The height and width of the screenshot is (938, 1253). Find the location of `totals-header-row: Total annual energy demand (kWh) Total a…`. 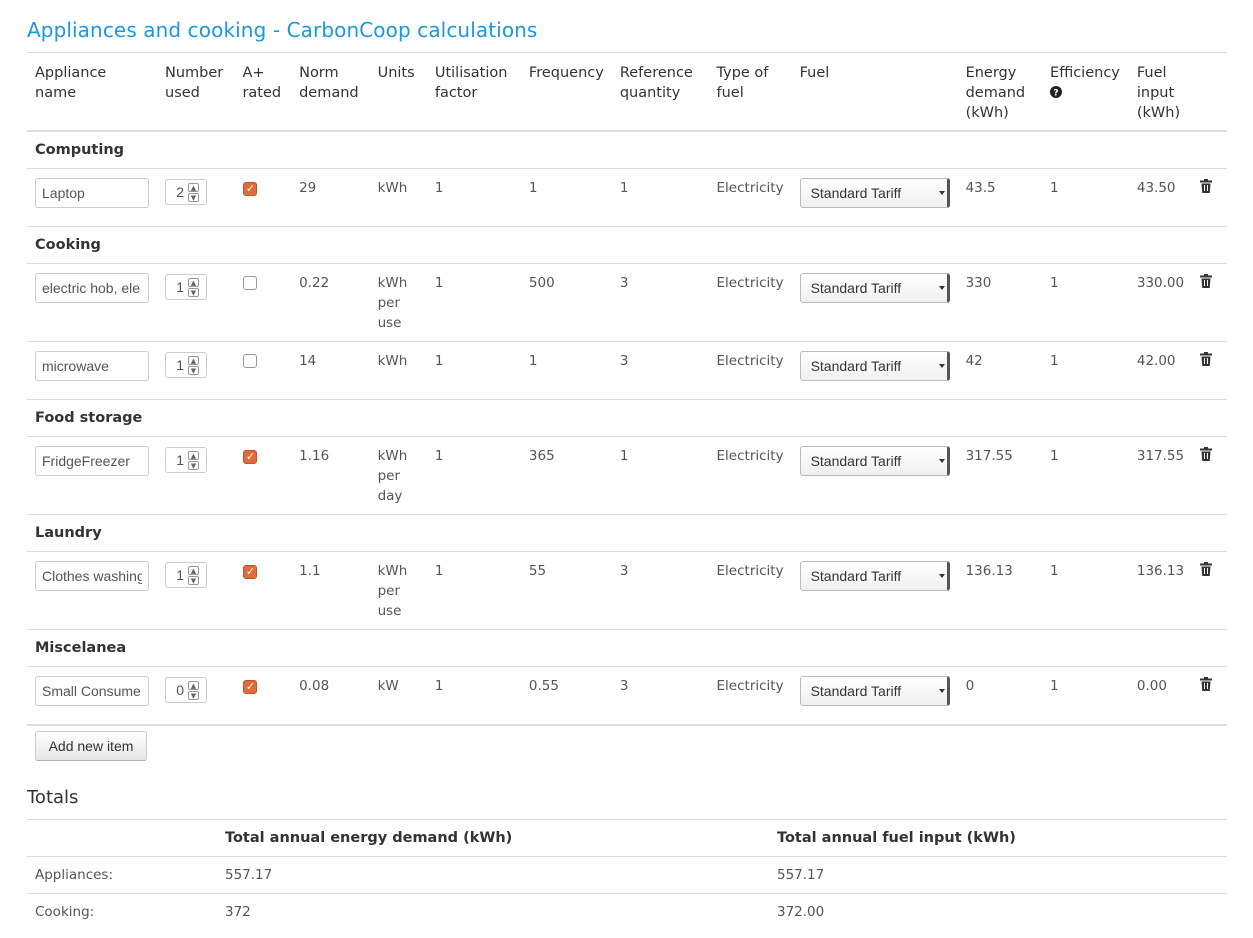

totals-header-row: Total annual energy demand (kWh) Total a… is located at coordinates (627, 838).